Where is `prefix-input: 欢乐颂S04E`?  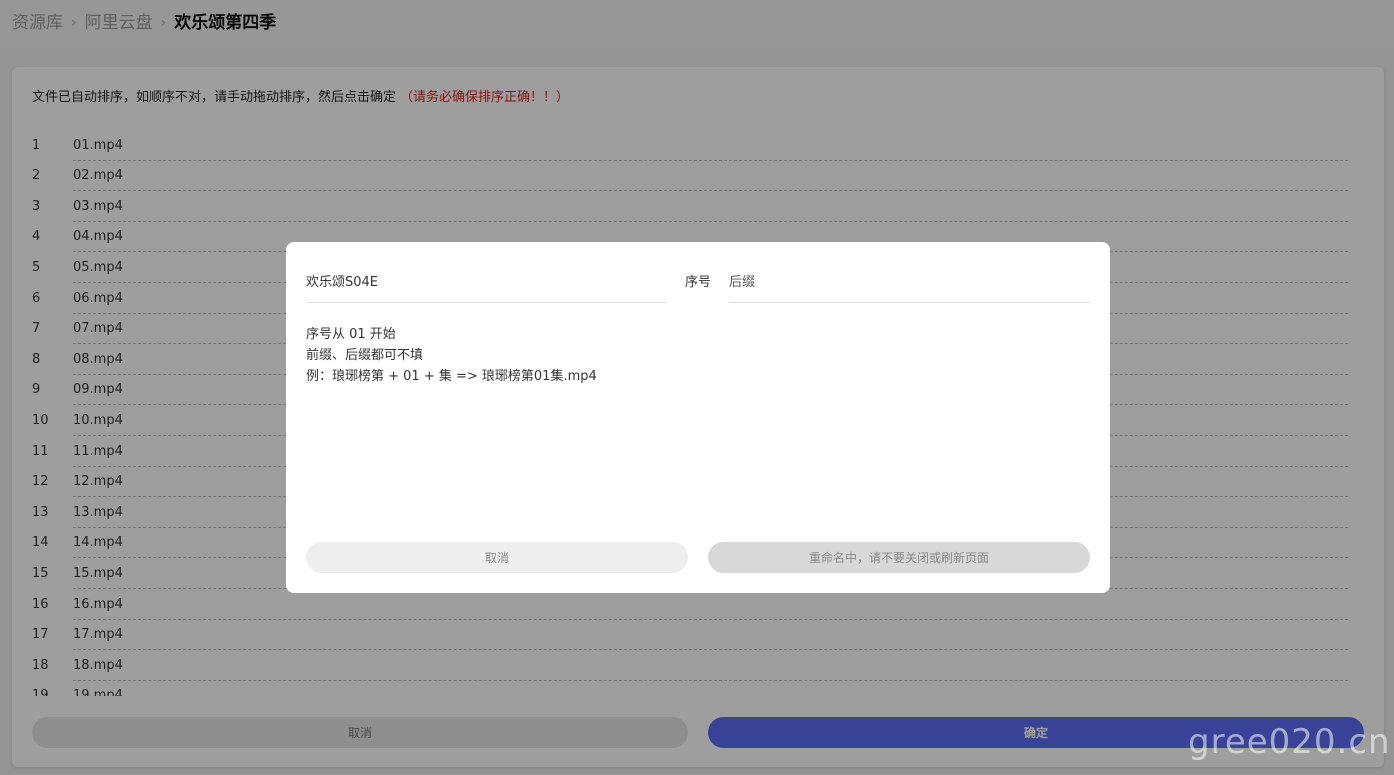 prefix-input: 欢乐颂S04E is located at coordinates (486, 288).